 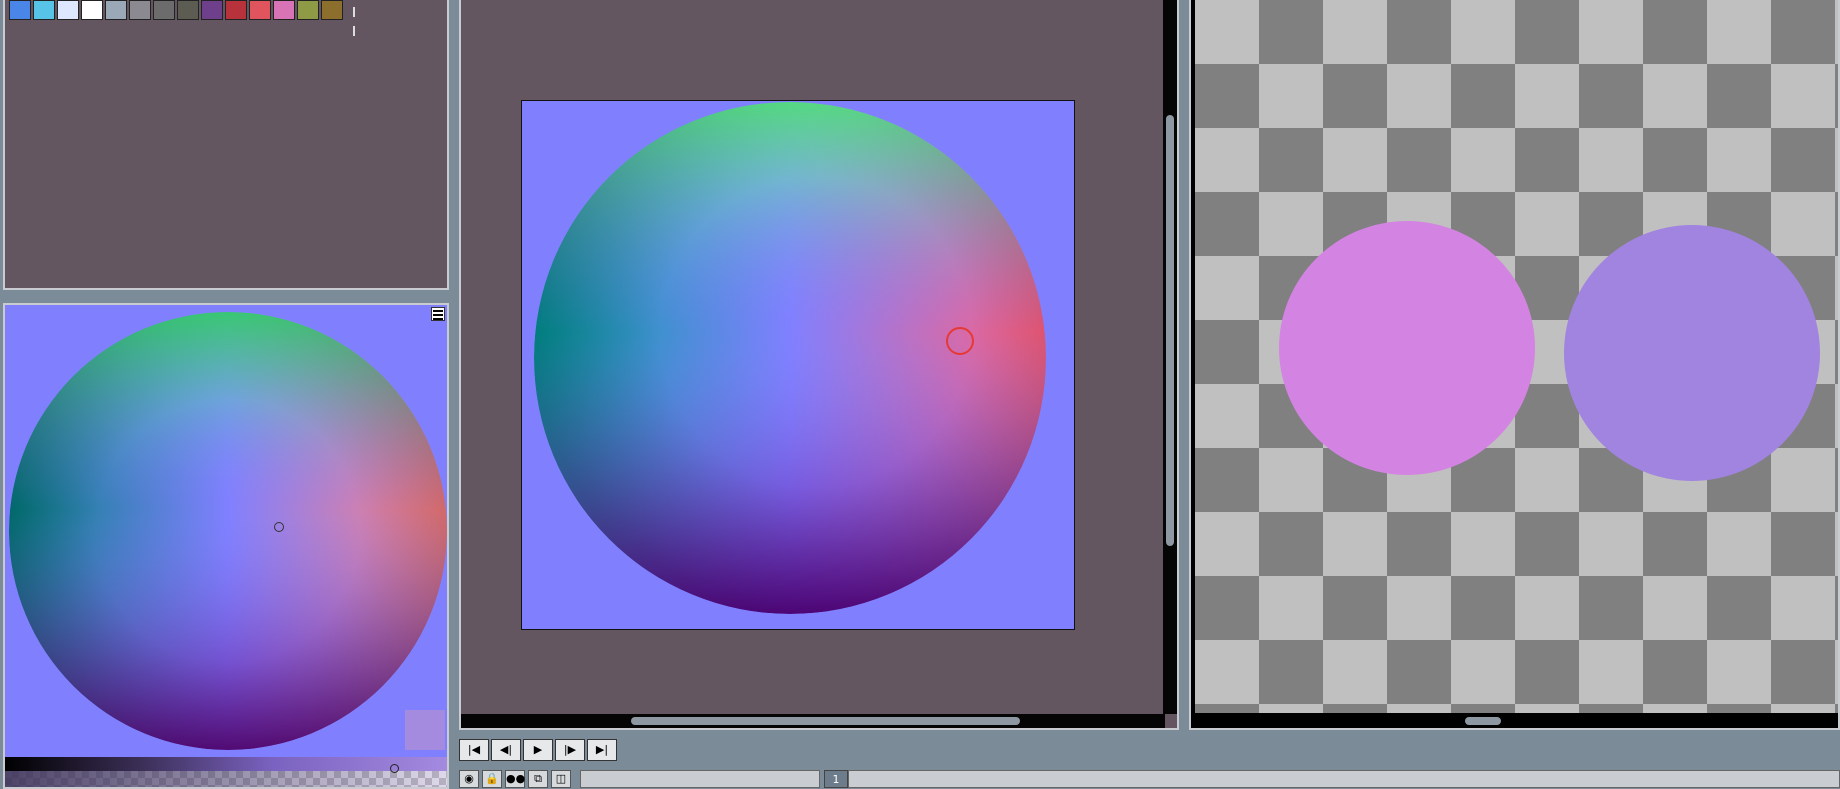 What do you see at coordinates (506, 750) in the screenshot?
I see `prev-frame-button: ◀|` at bounding box center [506, 750].